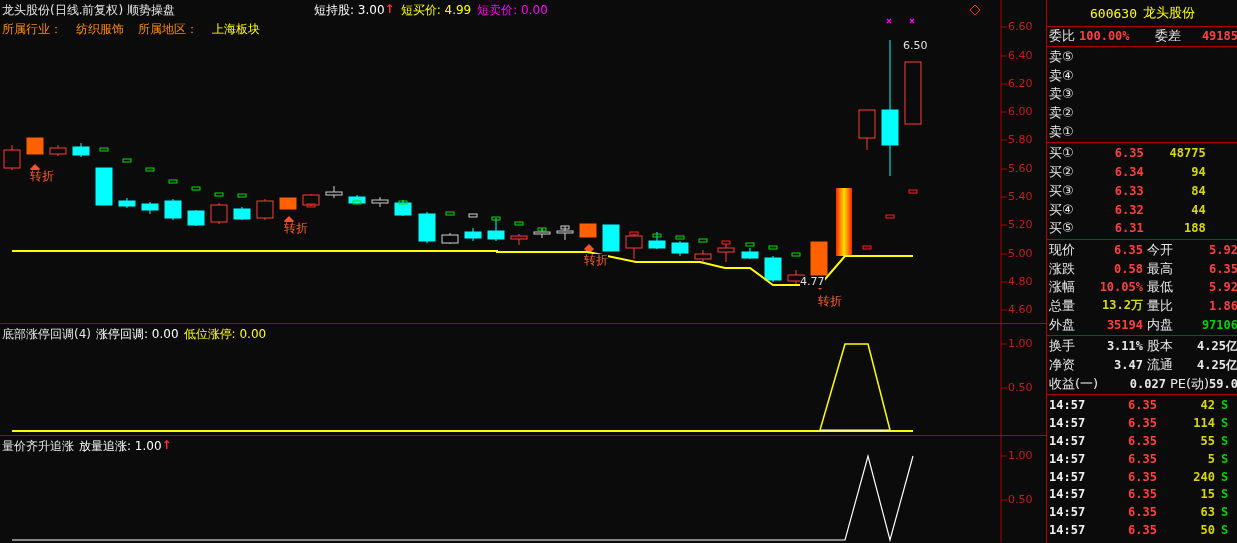  What do you see at coordinates (1210, 458) in the screenshot?
I see `trade-volume: 5` at bounding box center [1210, 458].